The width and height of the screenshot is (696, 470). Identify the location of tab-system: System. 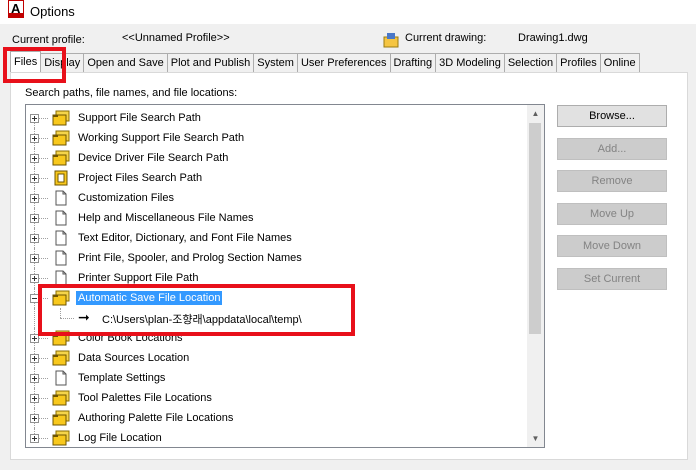
(275, 62).